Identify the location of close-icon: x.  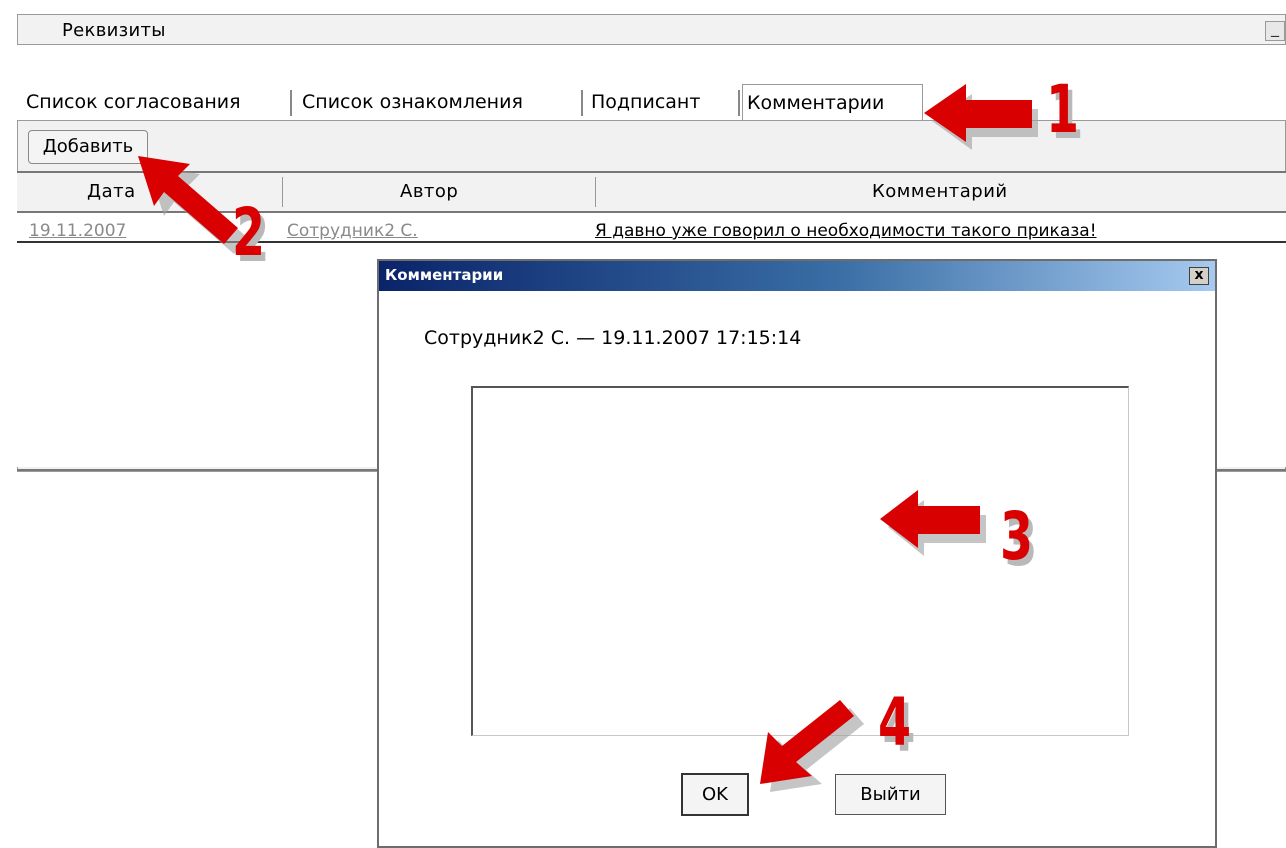
(1199, 276).